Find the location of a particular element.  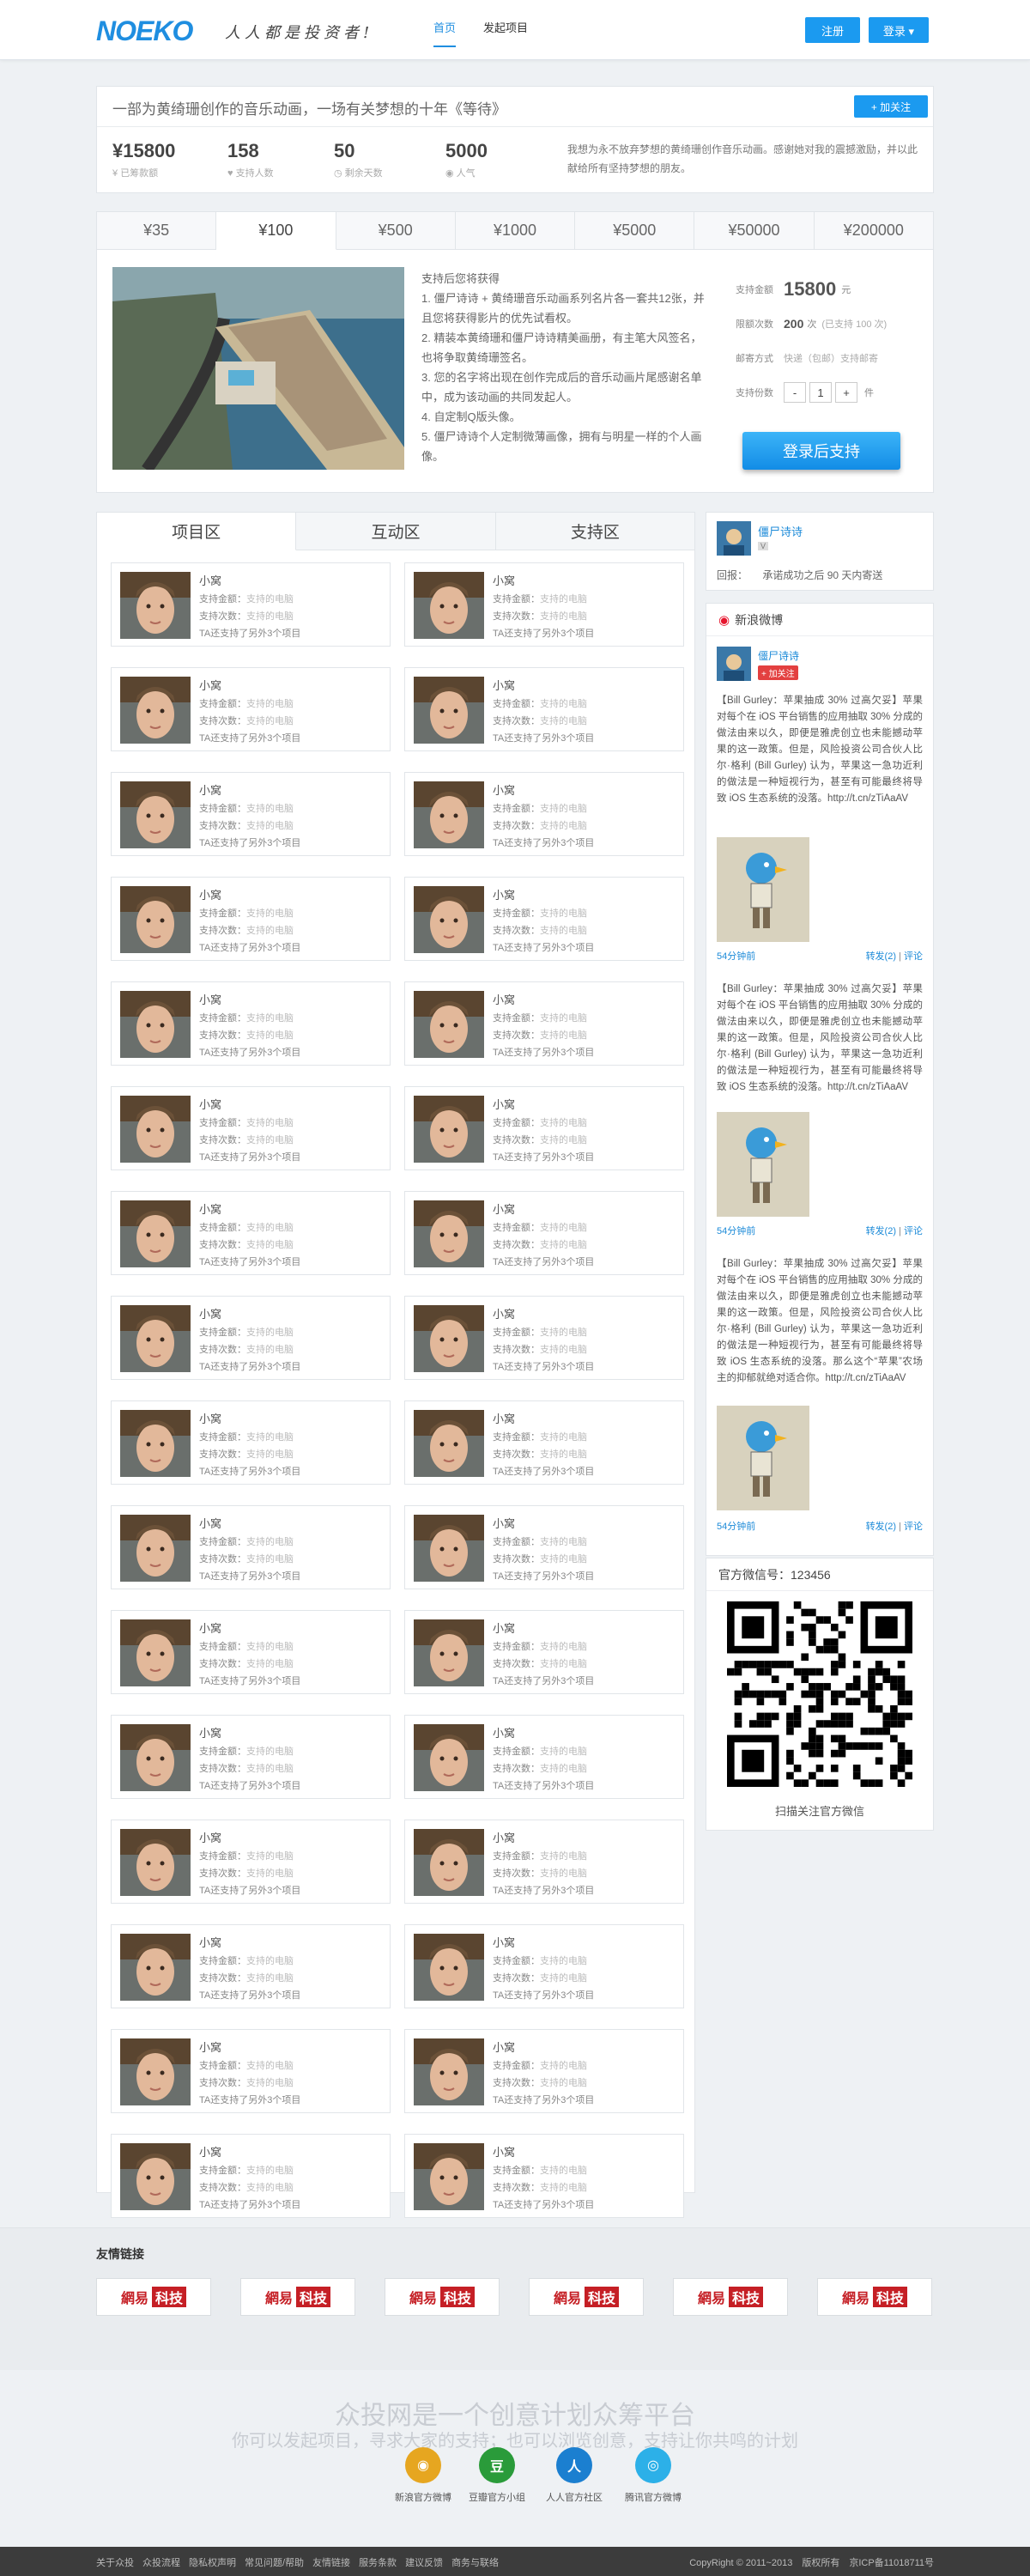

weibo-follow-button: + 加关注 is located at coordinates (778, 673).